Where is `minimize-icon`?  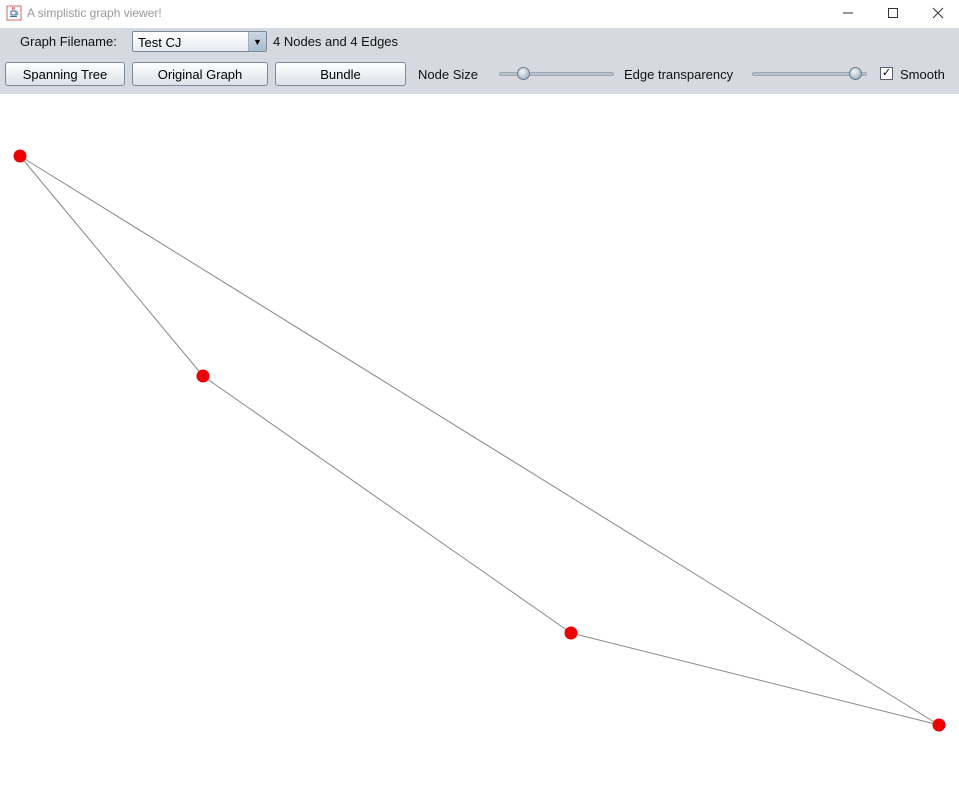 minimize-icon is located at coordinates (848, 14).